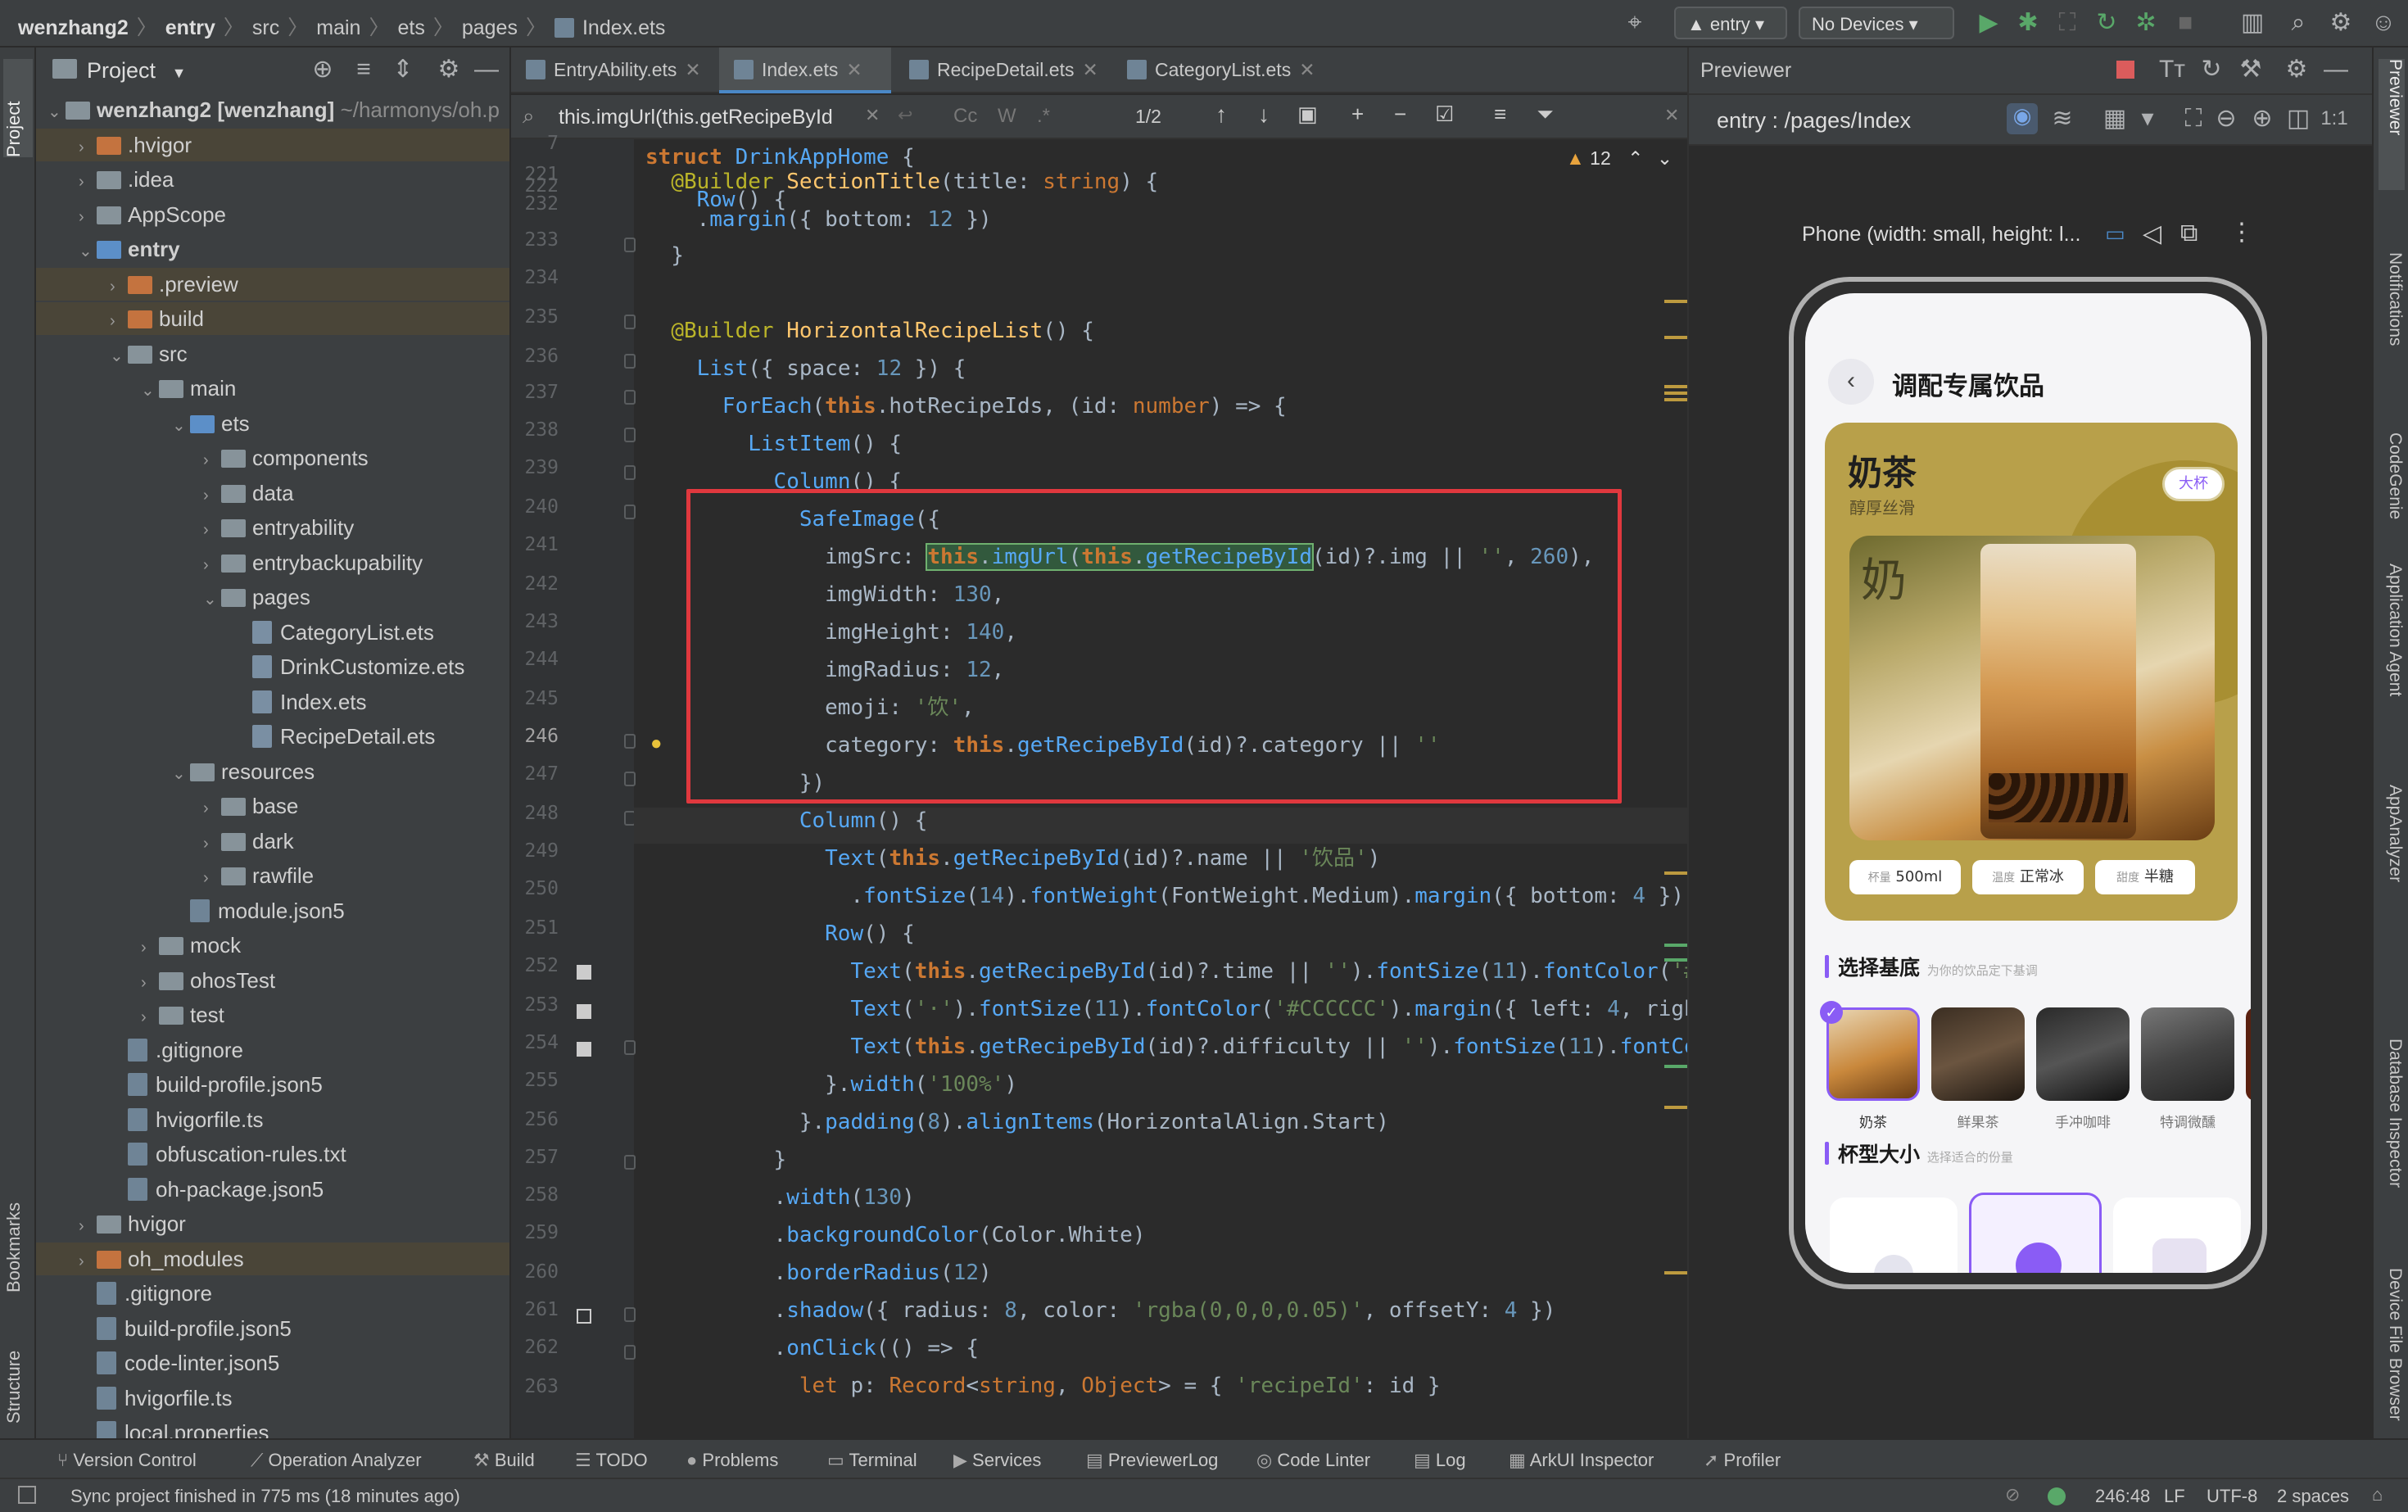 This screenshot has width=2408, height=1512. What do you see at coordinates (1905, 877) in the screenshot?
I see `chip-volume: 杯量 500ml` at bounding box center [1905, 877].